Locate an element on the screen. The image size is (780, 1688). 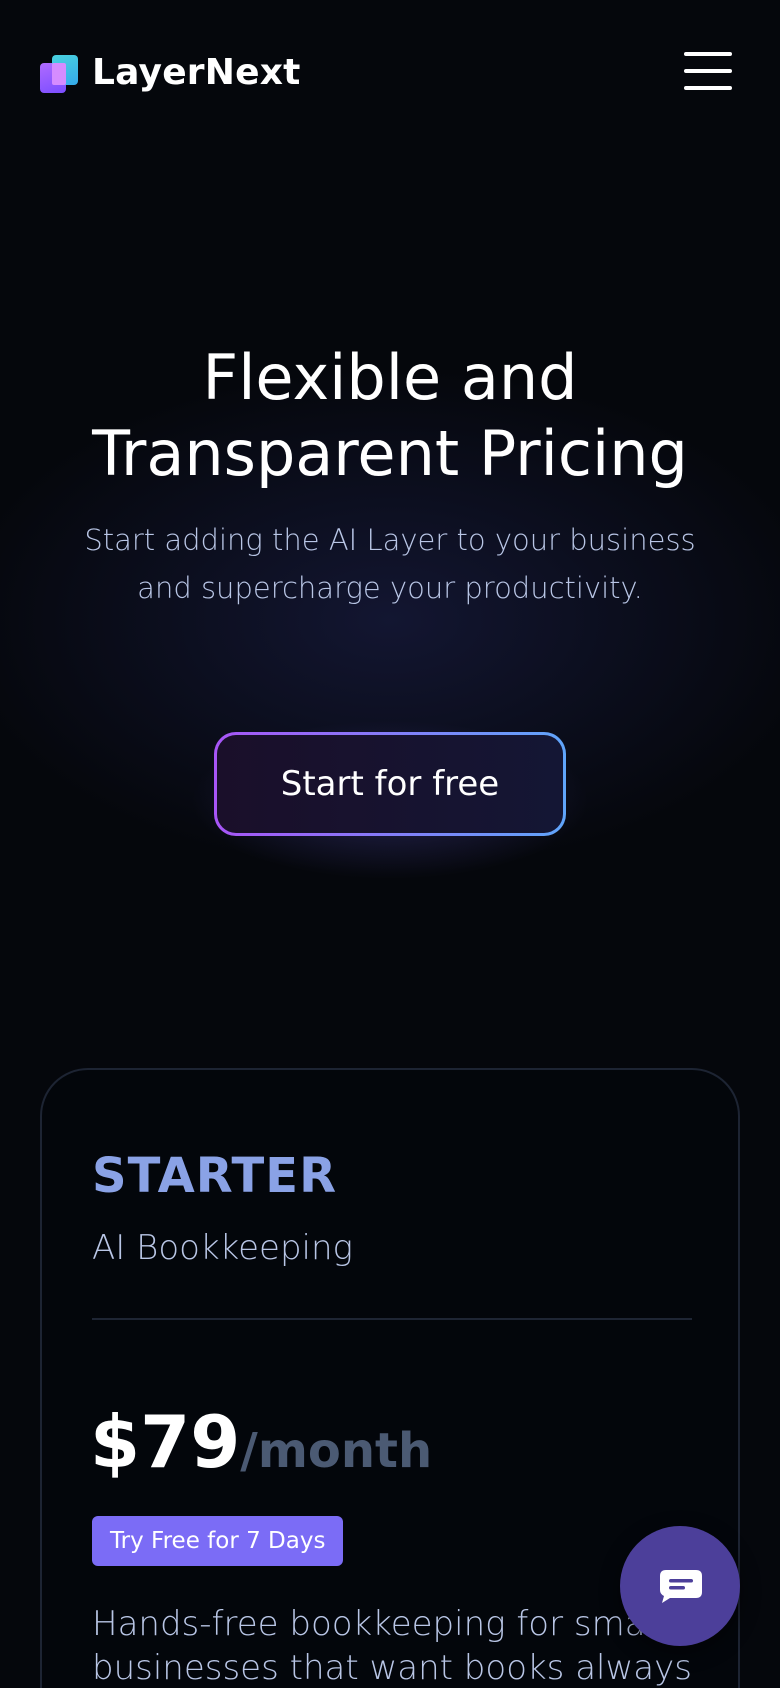
chat-launcher-button is located at coordinates (680, 1586).